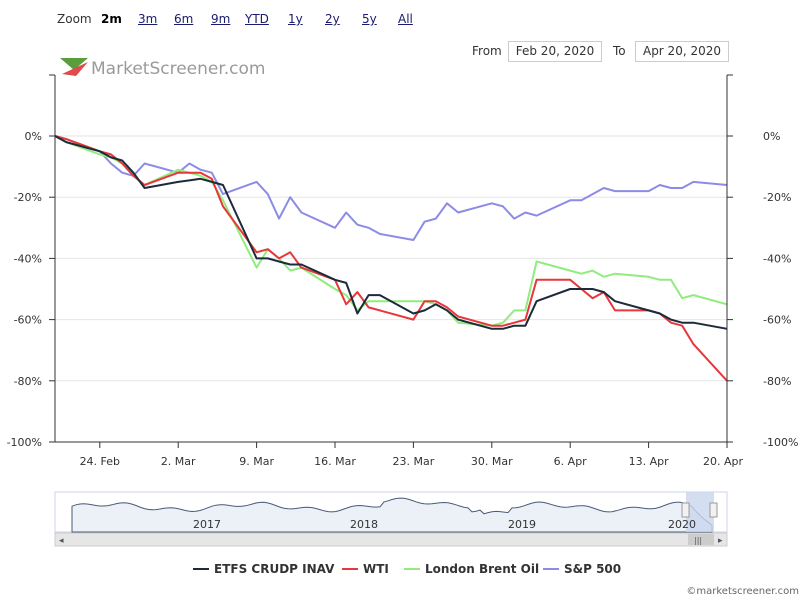 This screenshot has width=805, height=600. What do you see at coordinates (391, 539) in the screenshot?
I see `navigator-scrollbar` at bounding box center [391, 539].